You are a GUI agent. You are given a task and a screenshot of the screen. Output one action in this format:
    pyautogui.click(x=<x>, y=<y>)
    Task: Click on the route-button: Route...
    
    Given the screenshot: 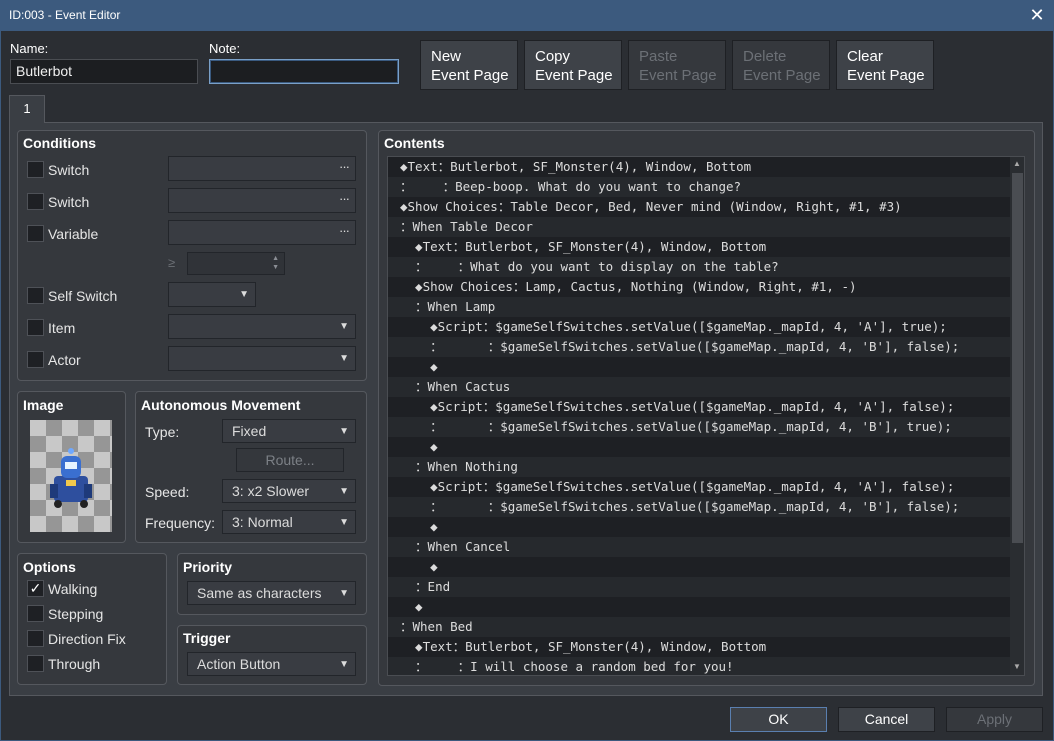 What is the action you would take?
    pyautogui.click(x=290, y=460)
    